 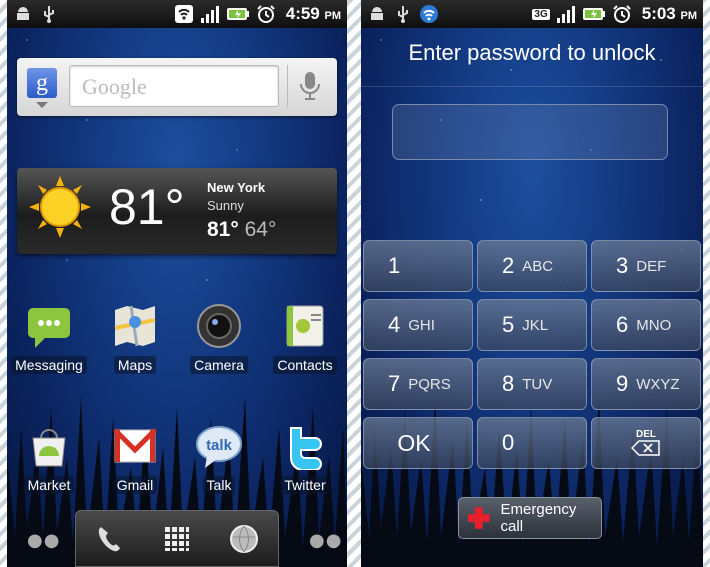 I want to click on dock, so click(x=177, y=538).